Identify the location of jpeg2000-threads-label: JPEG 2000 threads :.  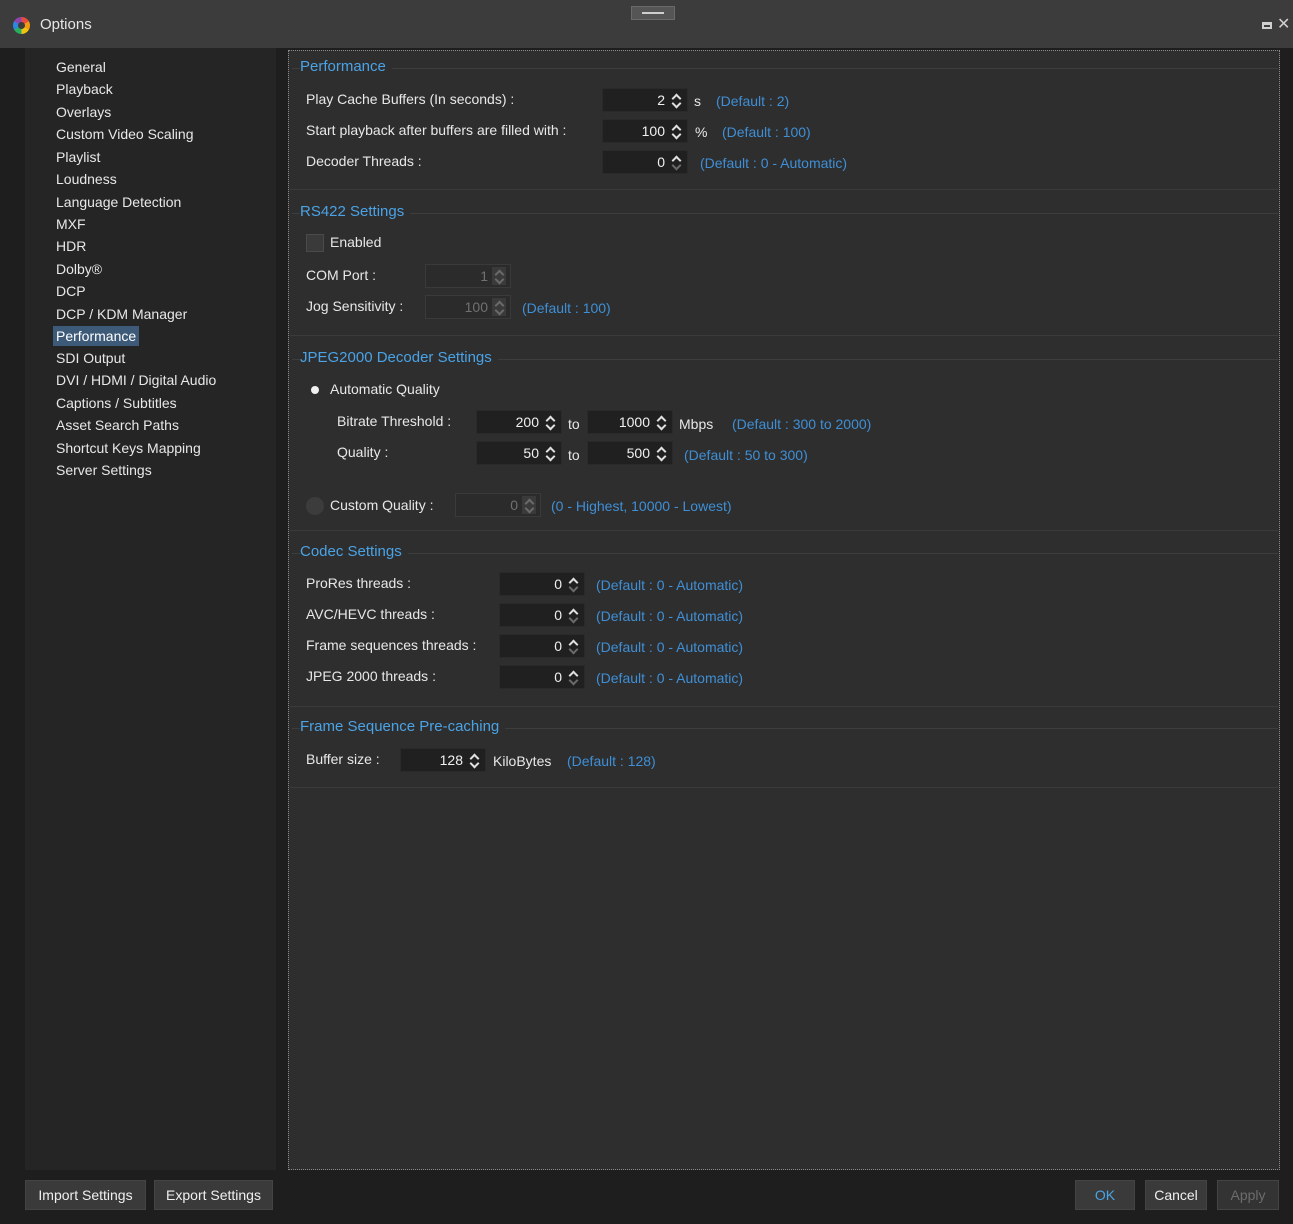
(371, 676).